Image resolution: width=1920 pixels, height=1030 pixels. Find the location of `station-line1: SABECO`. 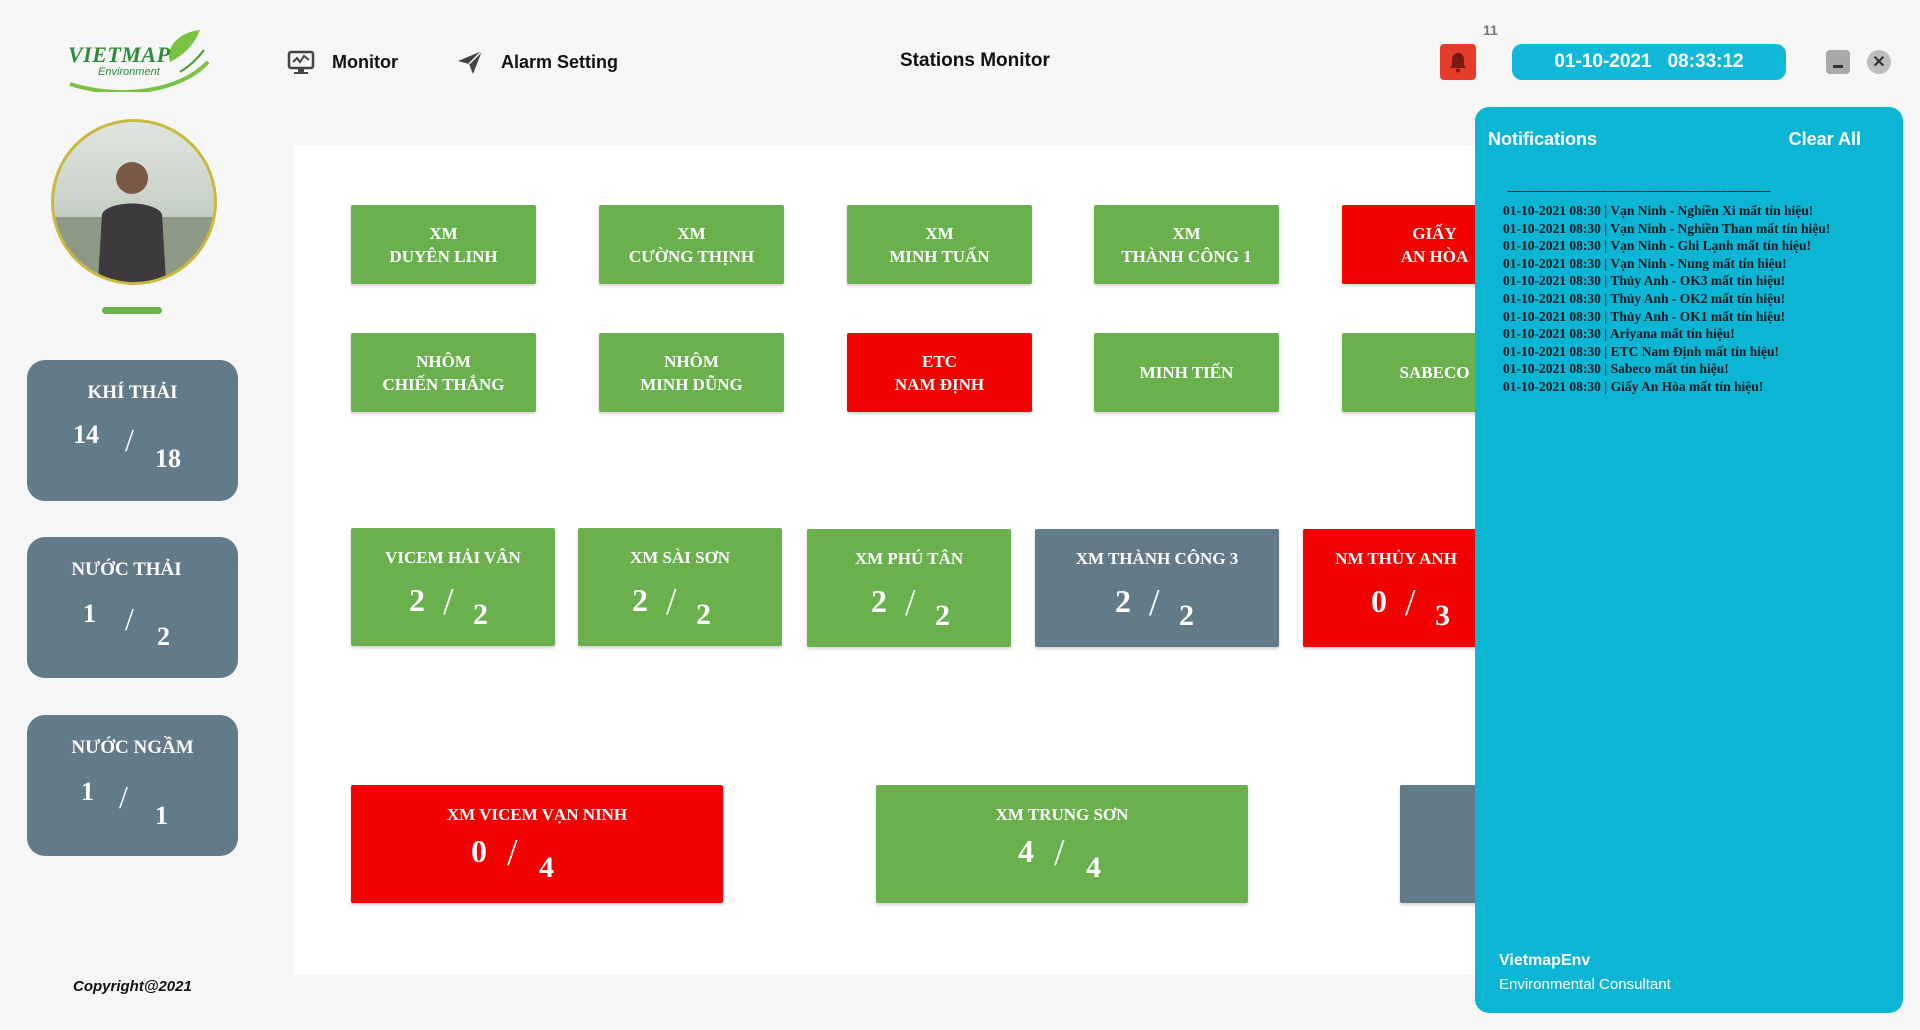

station-line1: SABECO is located at coordinates (1434, 372).